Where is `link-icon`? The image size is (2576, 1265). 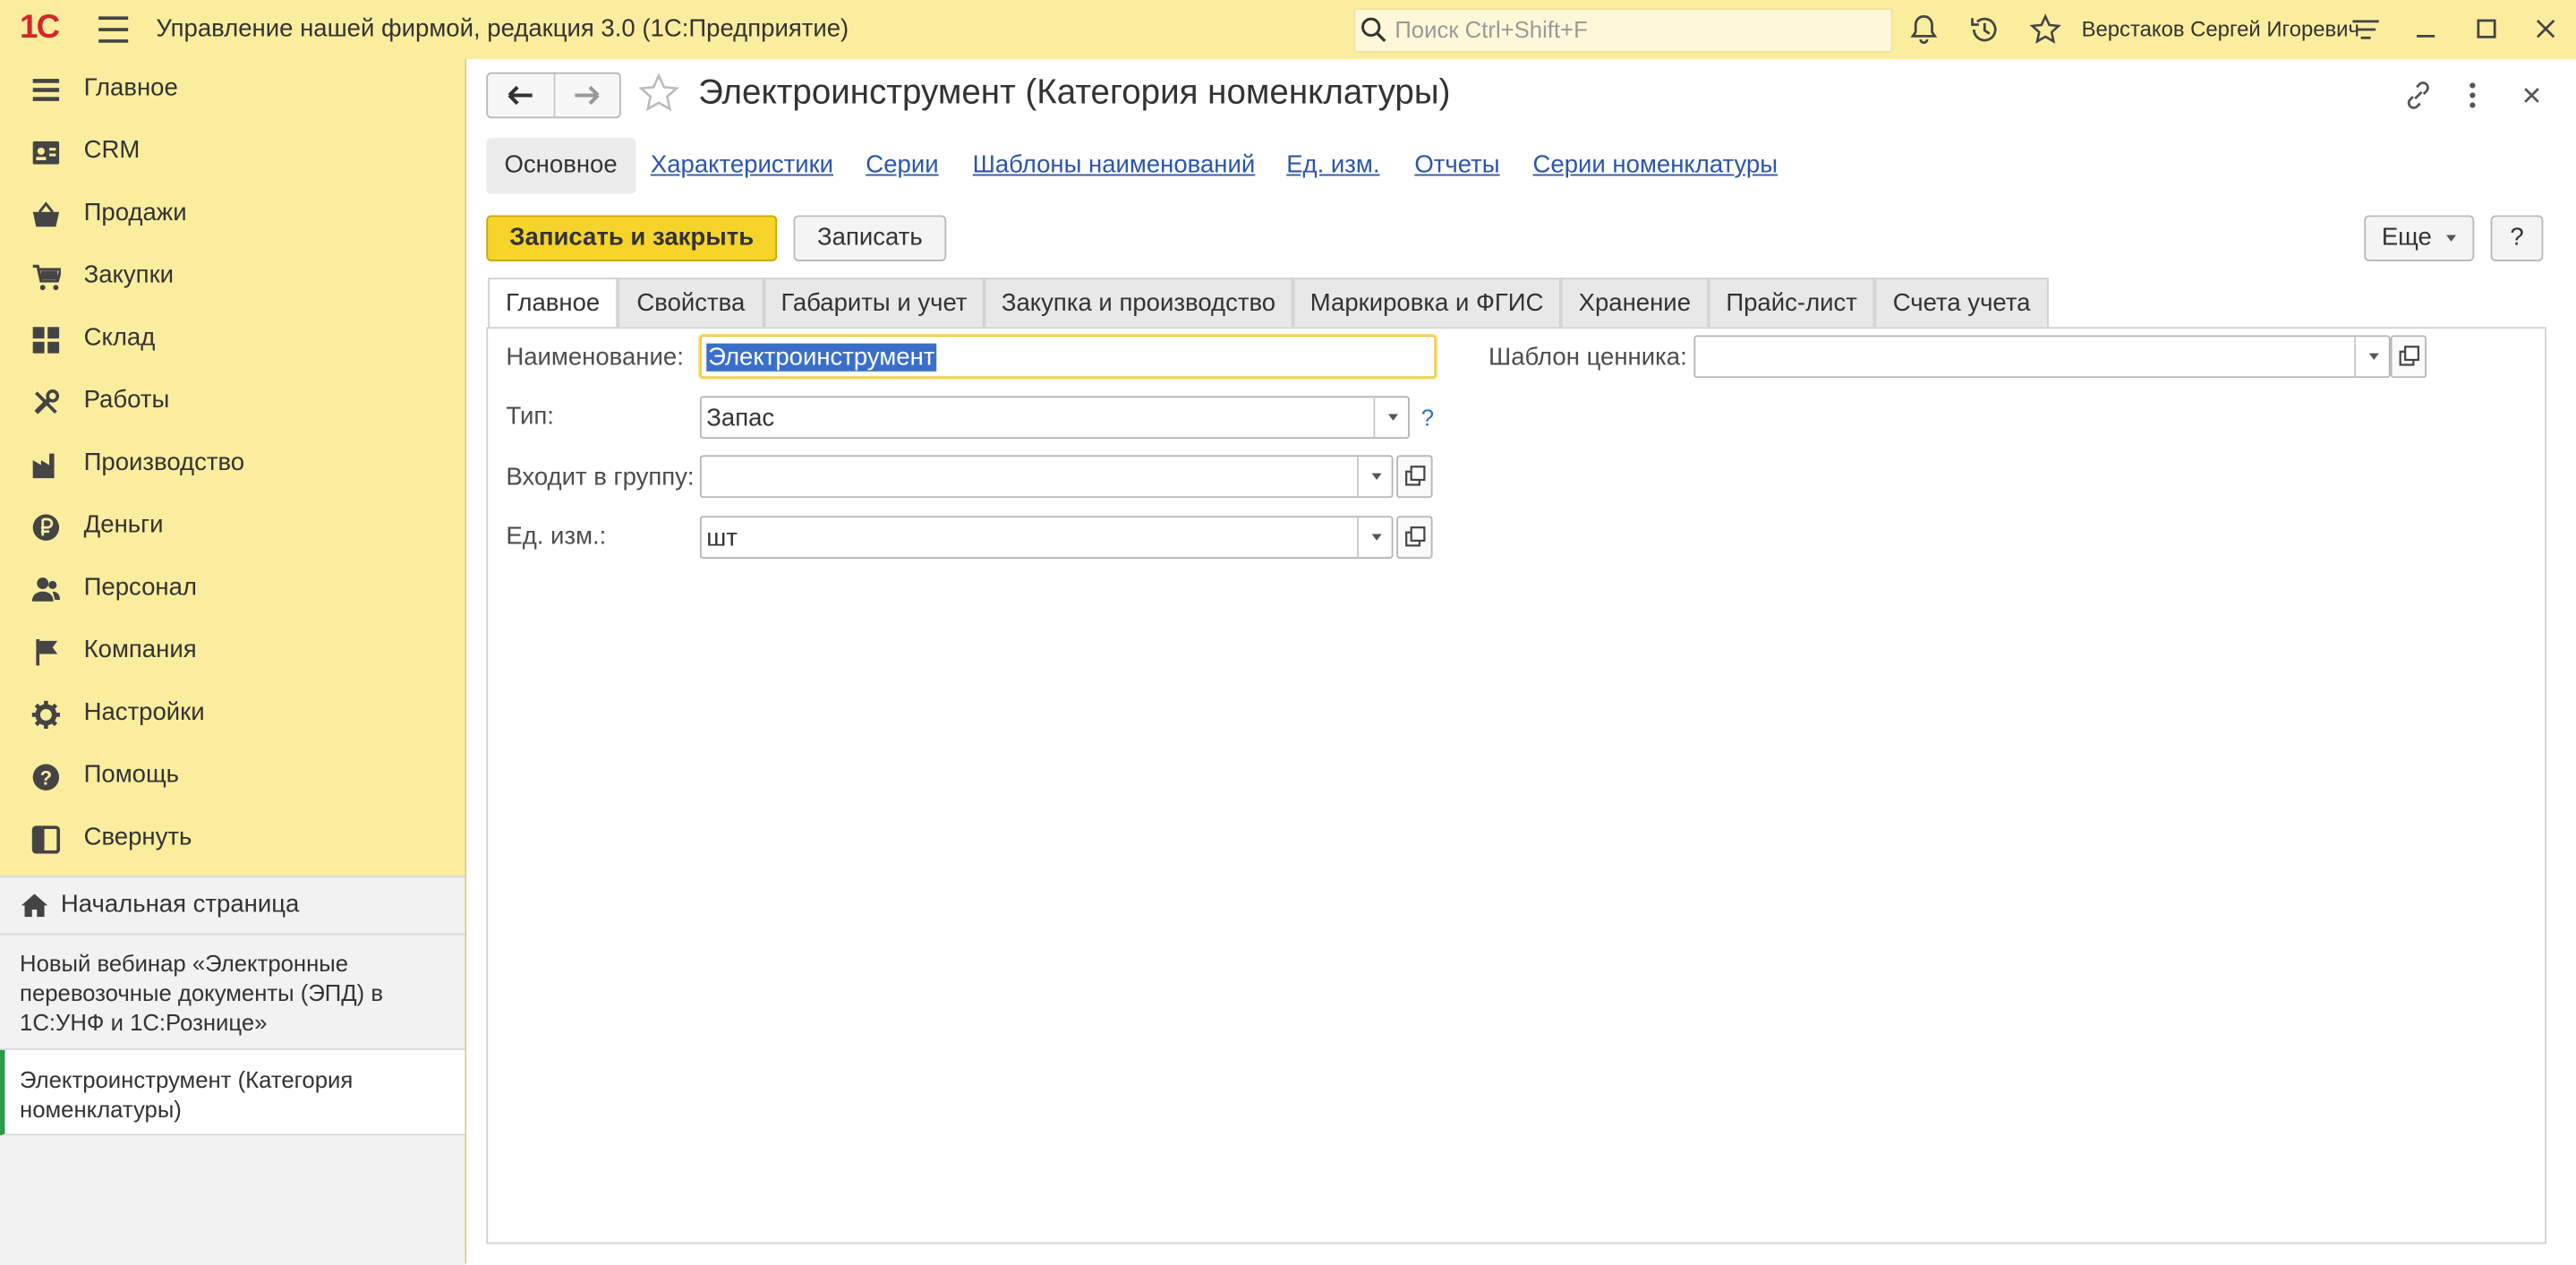
link-icon is located at coordinates (2418, 95).